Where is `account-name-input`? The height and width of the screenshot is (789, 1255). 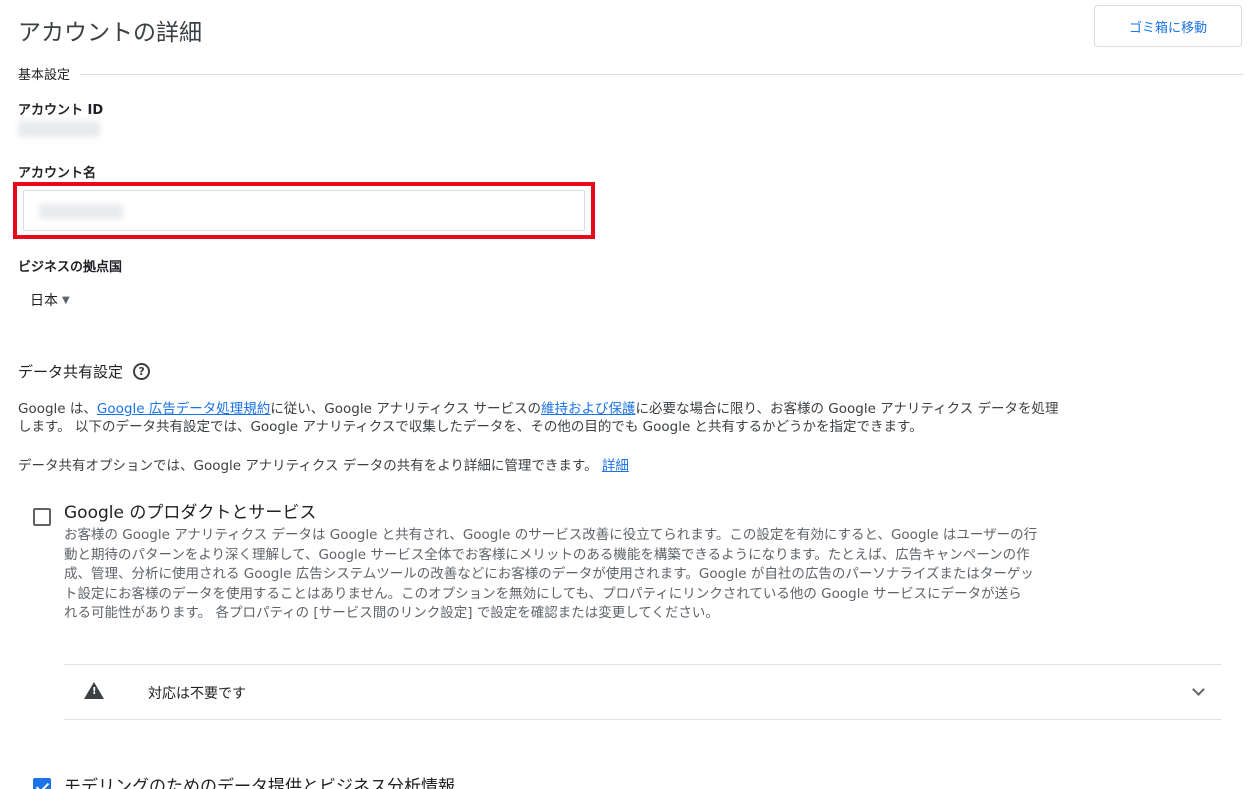
account-name-input is located at coordinates (304, 210).